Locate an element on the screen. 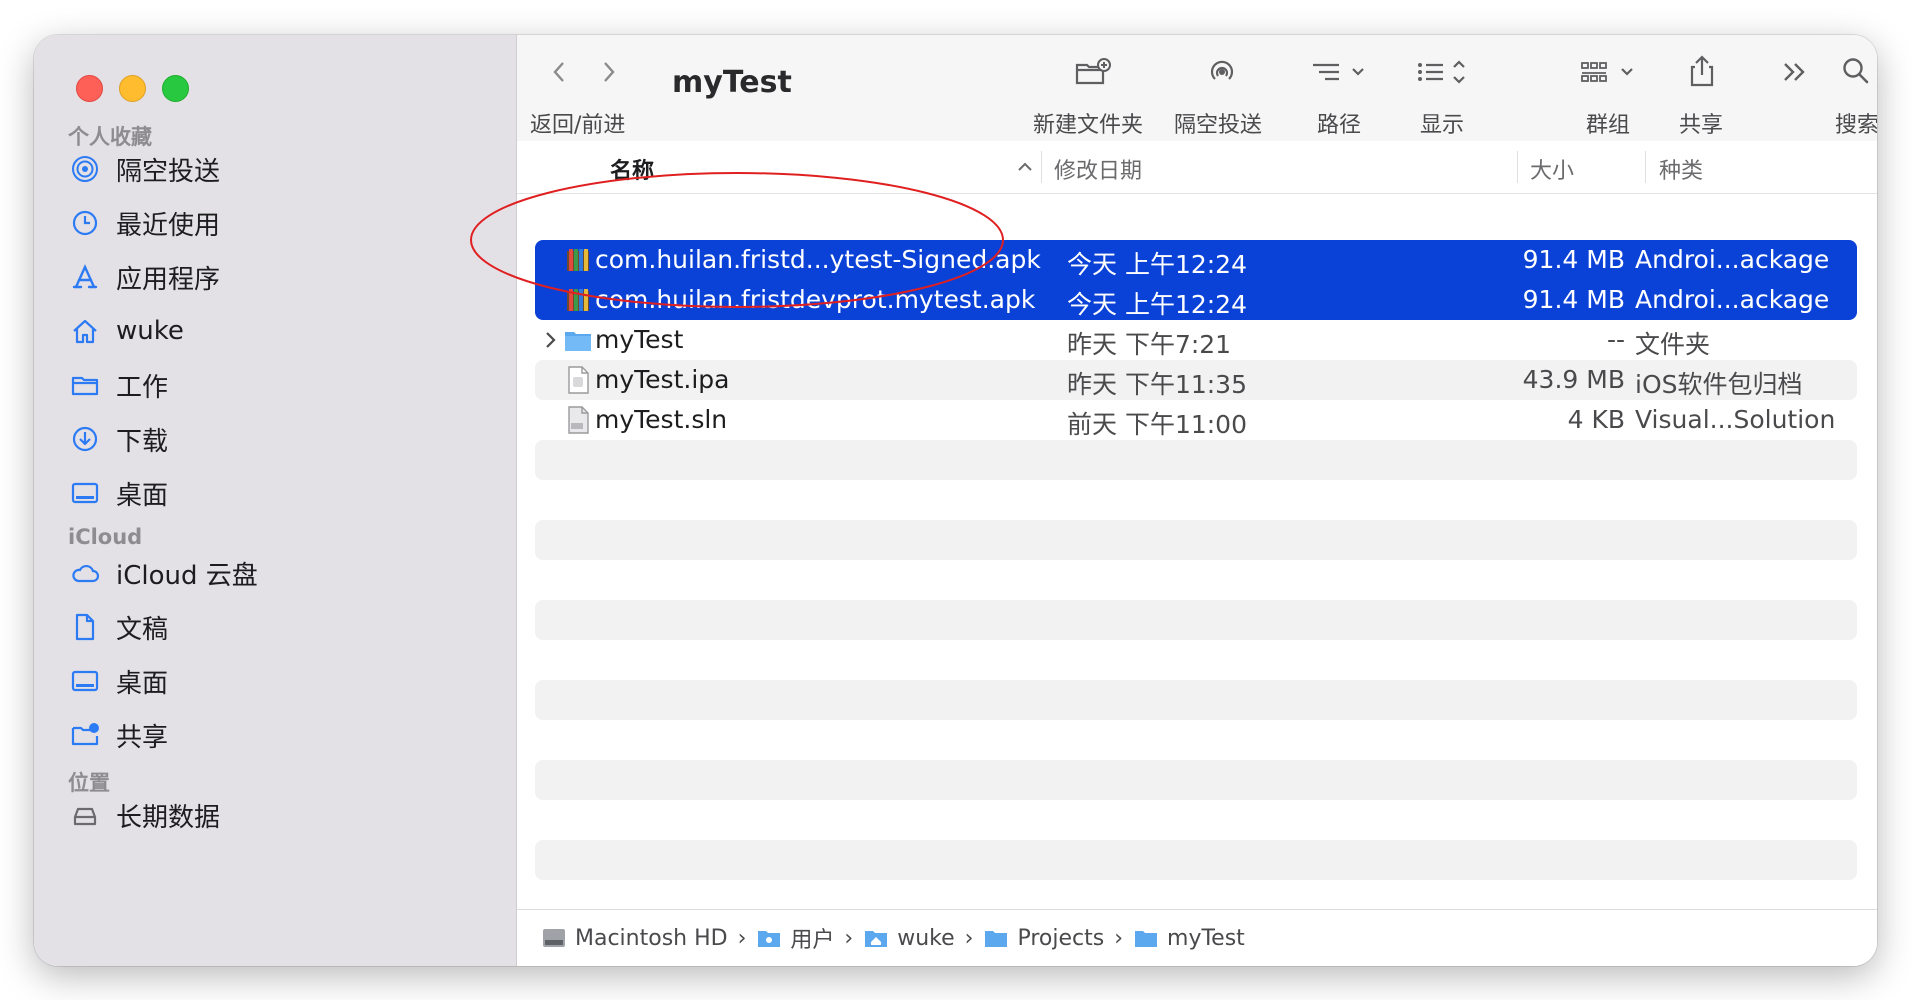 Image resolution: width=1912 pixels, height=1000 pixels. applications-icon is located at coordinates (85, 277).